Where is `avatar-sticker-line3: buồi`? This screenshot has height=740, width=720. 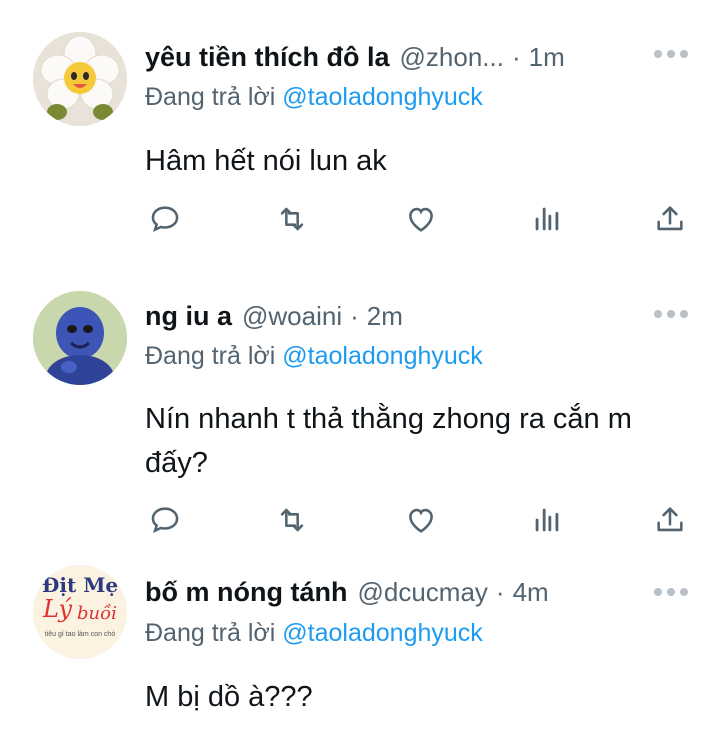
avatar-sticker-line3: buồi is located at coordinates (97, 613).